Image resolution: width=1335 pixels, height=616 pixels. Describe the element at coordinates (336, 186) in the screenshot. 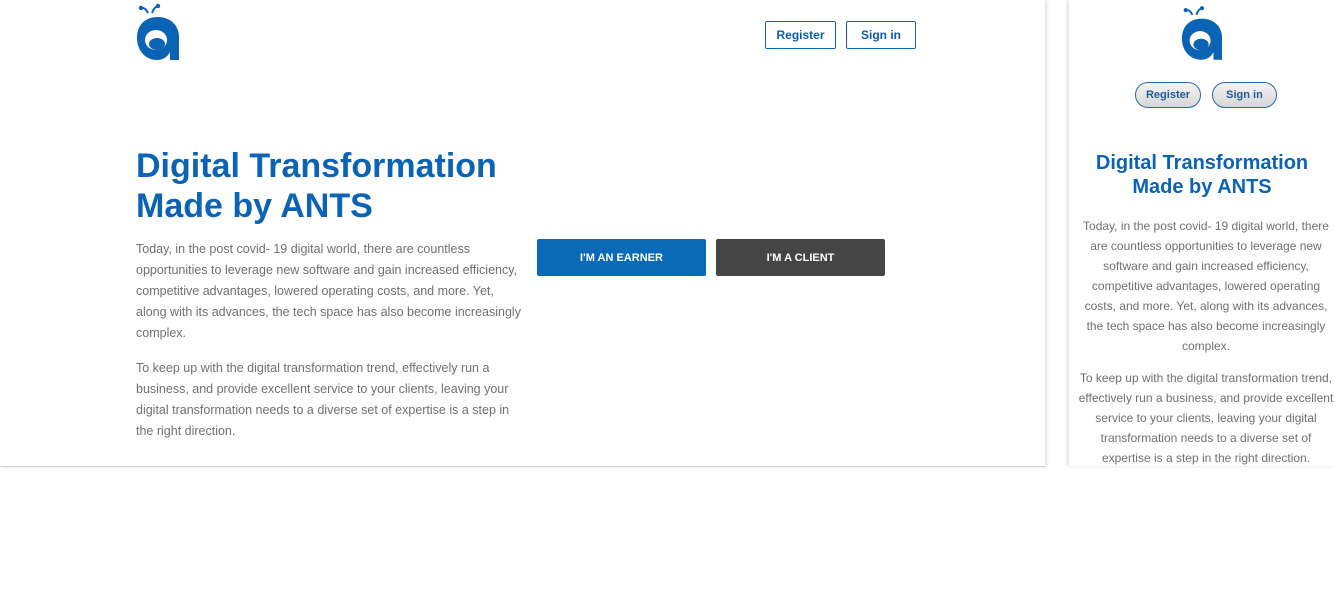

I see `hero-title: Digital Transformation Made by ANTS` at that location.